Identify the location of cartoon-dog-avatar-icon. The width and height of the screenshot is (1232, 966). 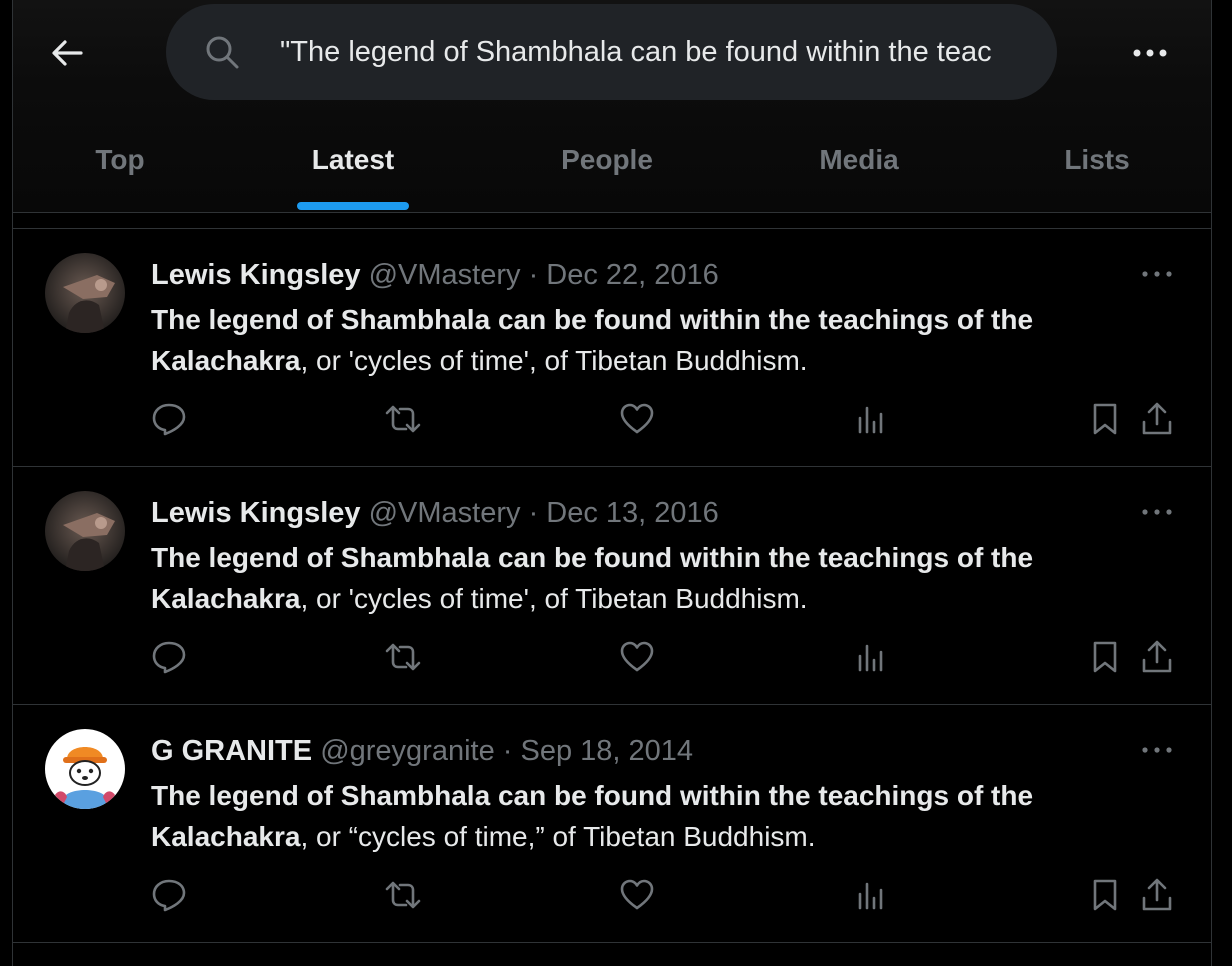
(85, 769).